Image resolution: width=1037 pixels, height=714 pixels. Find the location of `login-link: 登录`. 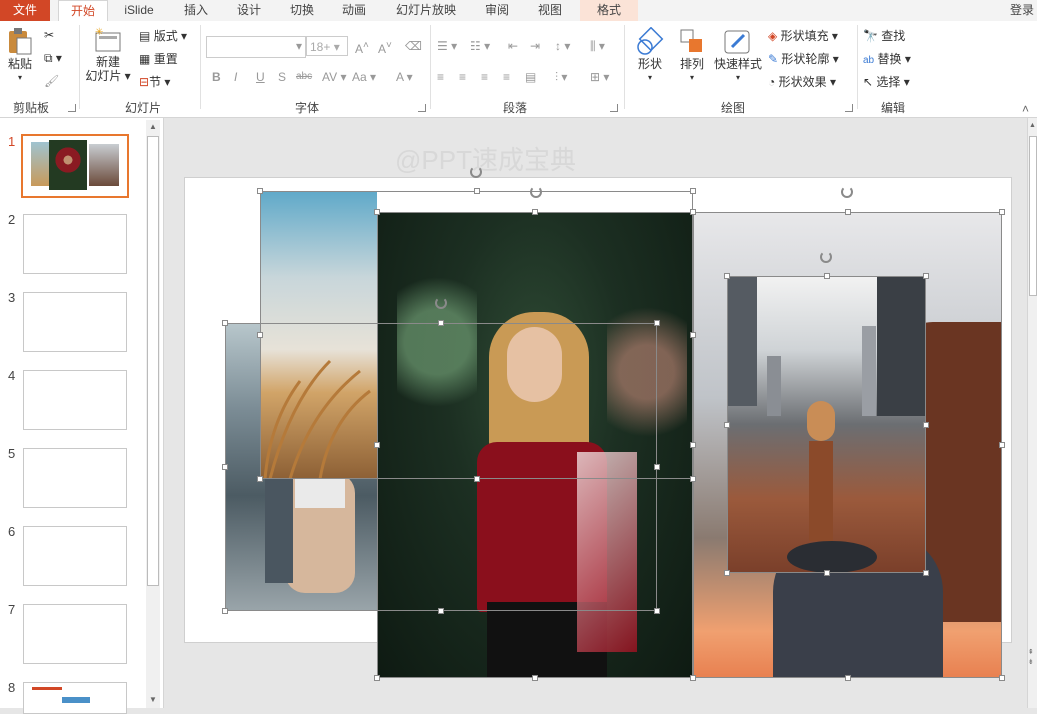

login-link: 登录 is located at coordinates (1023, 10).